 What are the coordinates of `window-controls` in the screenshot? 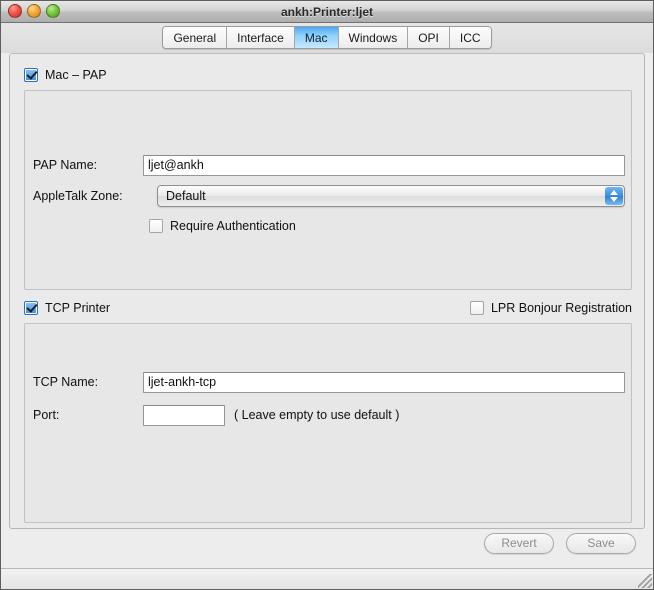 It's located at (34, 11).